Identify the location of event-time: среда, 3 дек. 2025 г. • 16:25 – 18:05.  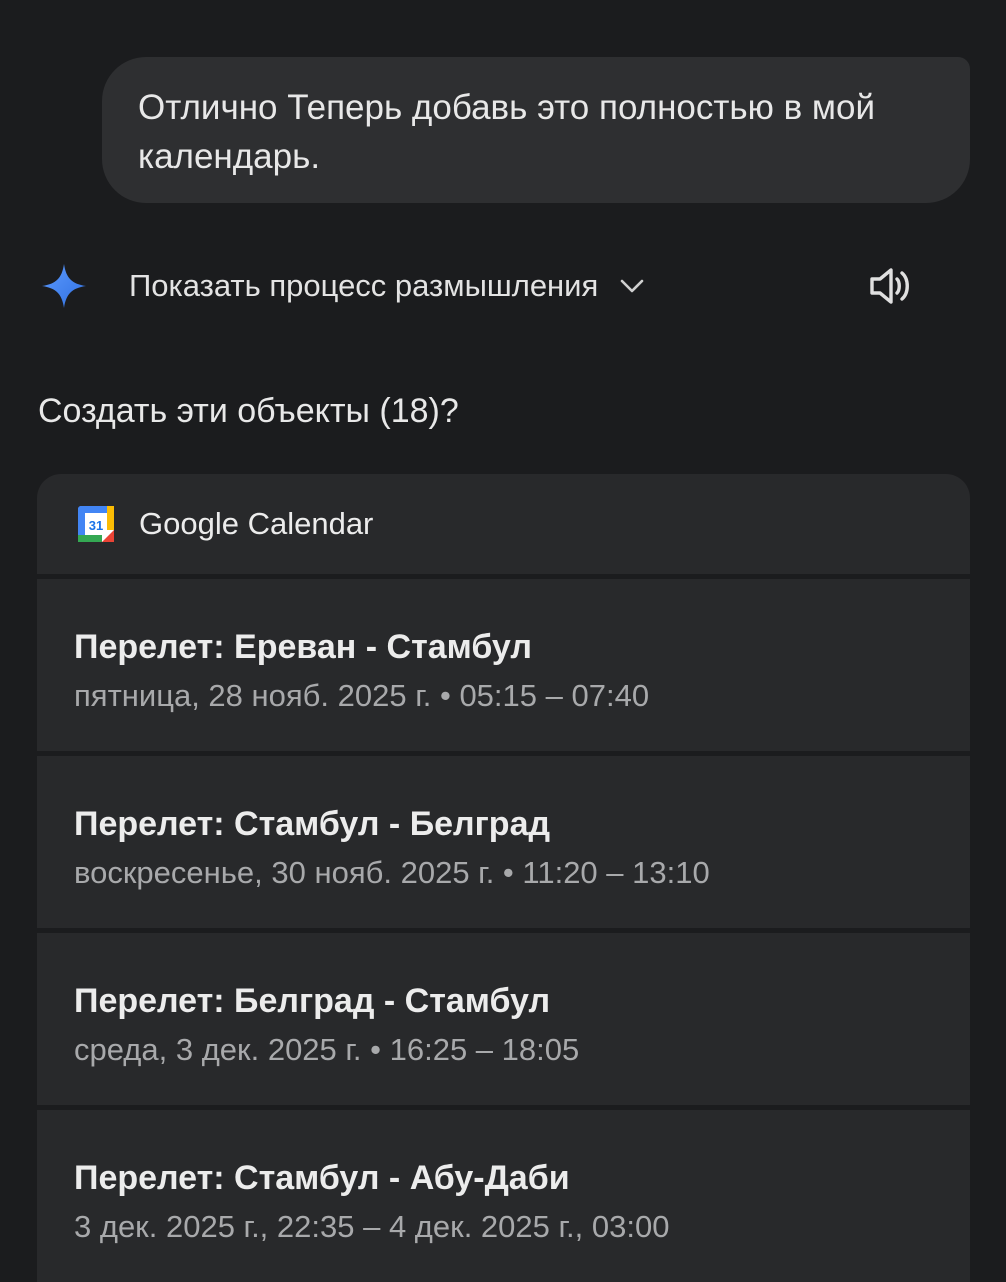
(327, 1049).